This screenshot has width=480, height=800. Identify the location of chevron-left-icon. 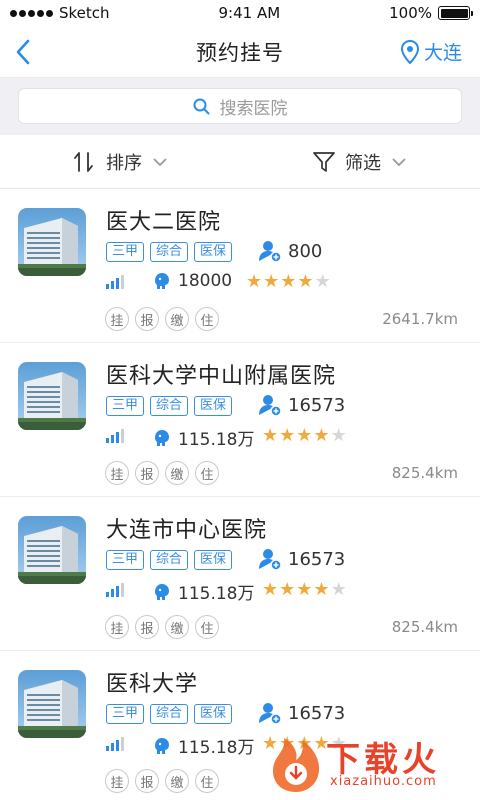
(23, 52).